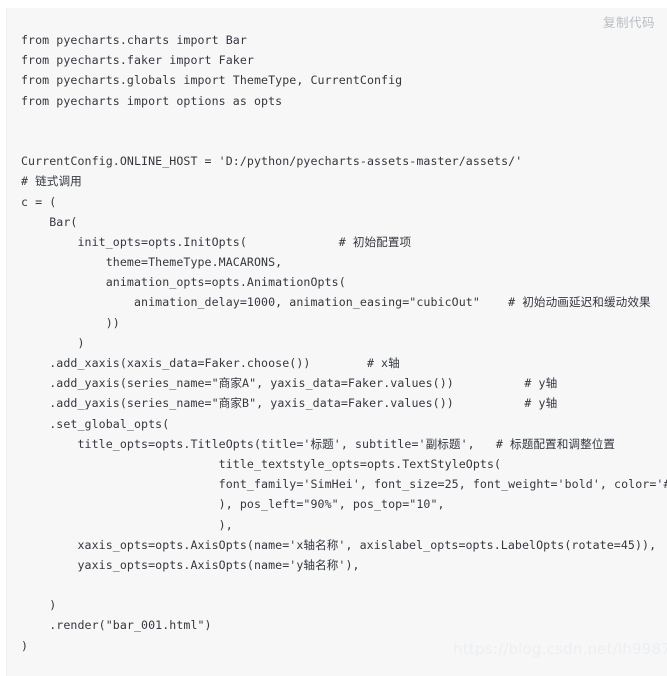 The width and height of the screenshot is (667, 676). Describe the element at coordinates (127, 524) in the screenshot. I see `code-line: ),` at that location.